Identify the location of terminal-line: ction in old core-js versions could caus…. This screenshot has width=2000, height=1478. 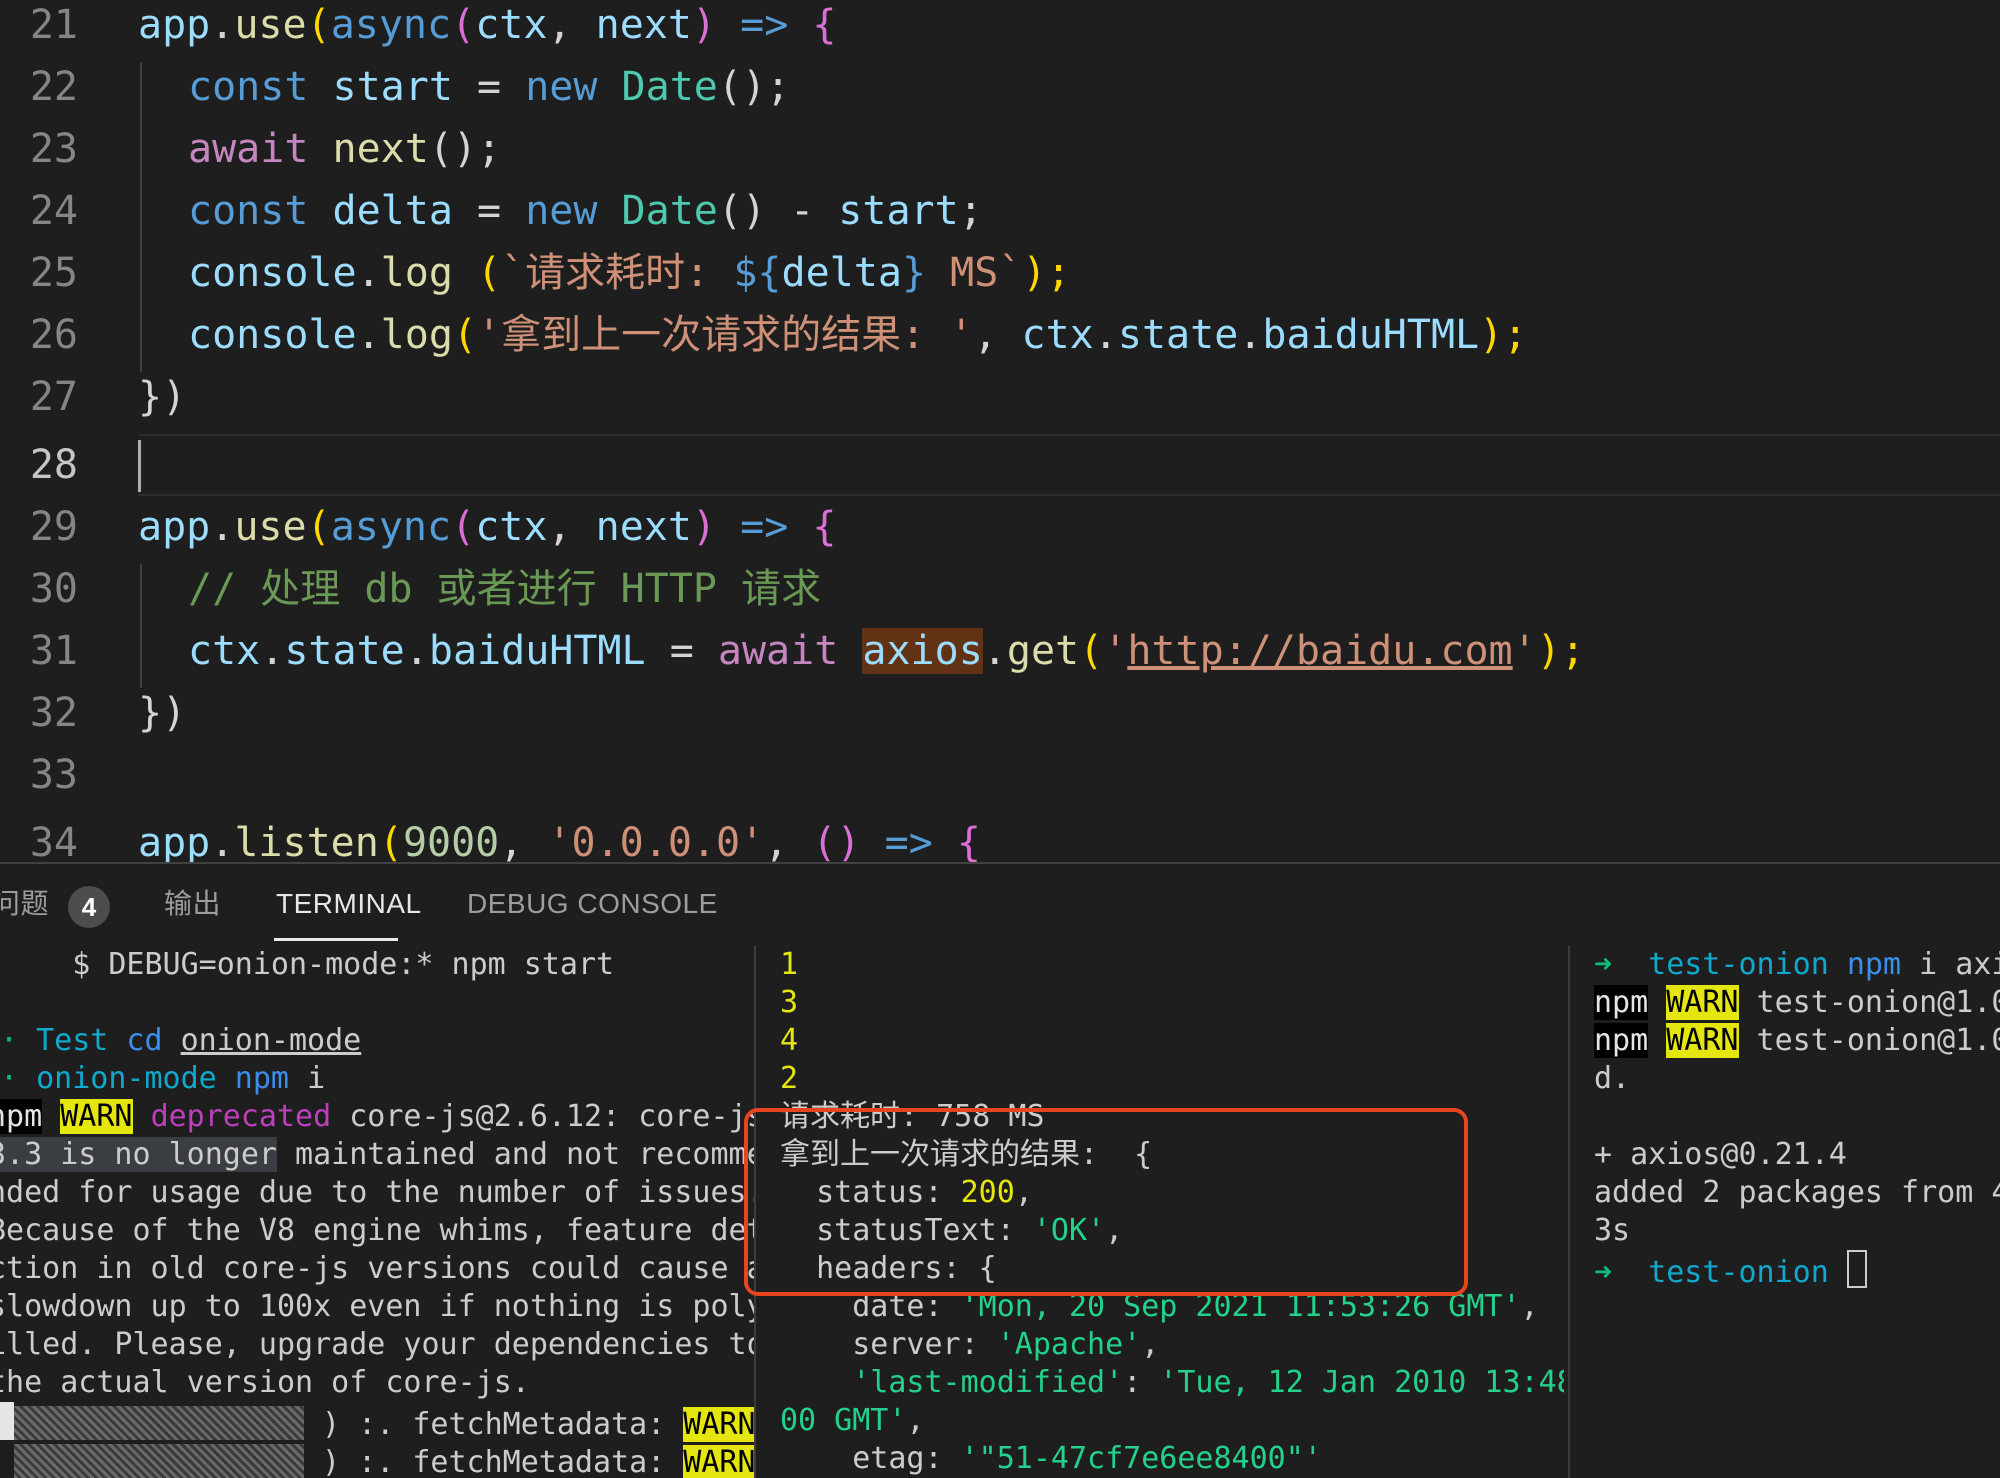
(377, 1268).